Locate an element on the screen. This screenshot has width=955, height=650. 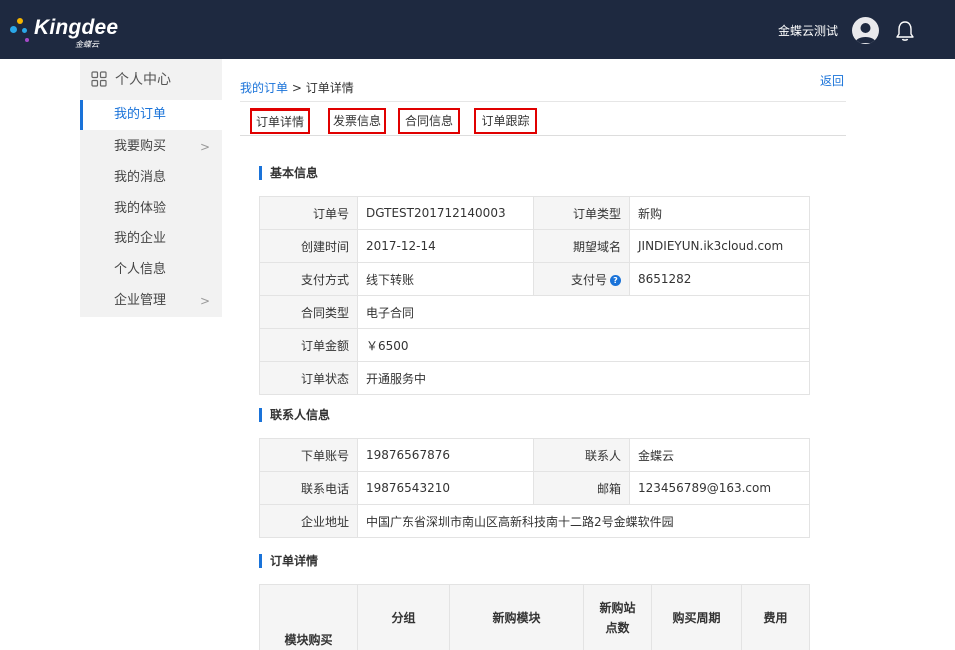
top-header: Kingdee 金蝶云 金蝶云测试 is located at coordinates (477, 29).